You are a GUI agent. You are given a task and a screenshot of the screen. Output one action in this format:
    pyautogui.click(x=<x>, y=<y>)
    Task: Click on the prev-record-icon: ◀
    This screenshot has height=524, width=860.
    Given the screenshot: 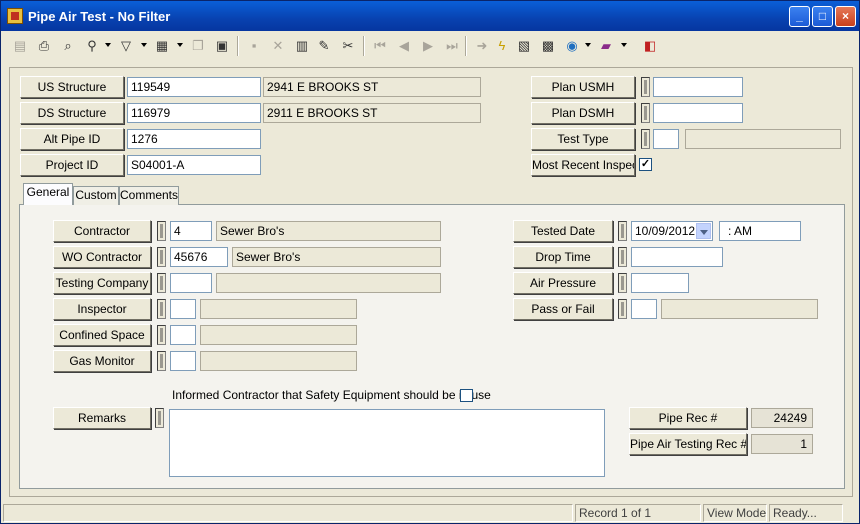 What is the action you would take?
    pyautogui.click(x=404, y=46)
    